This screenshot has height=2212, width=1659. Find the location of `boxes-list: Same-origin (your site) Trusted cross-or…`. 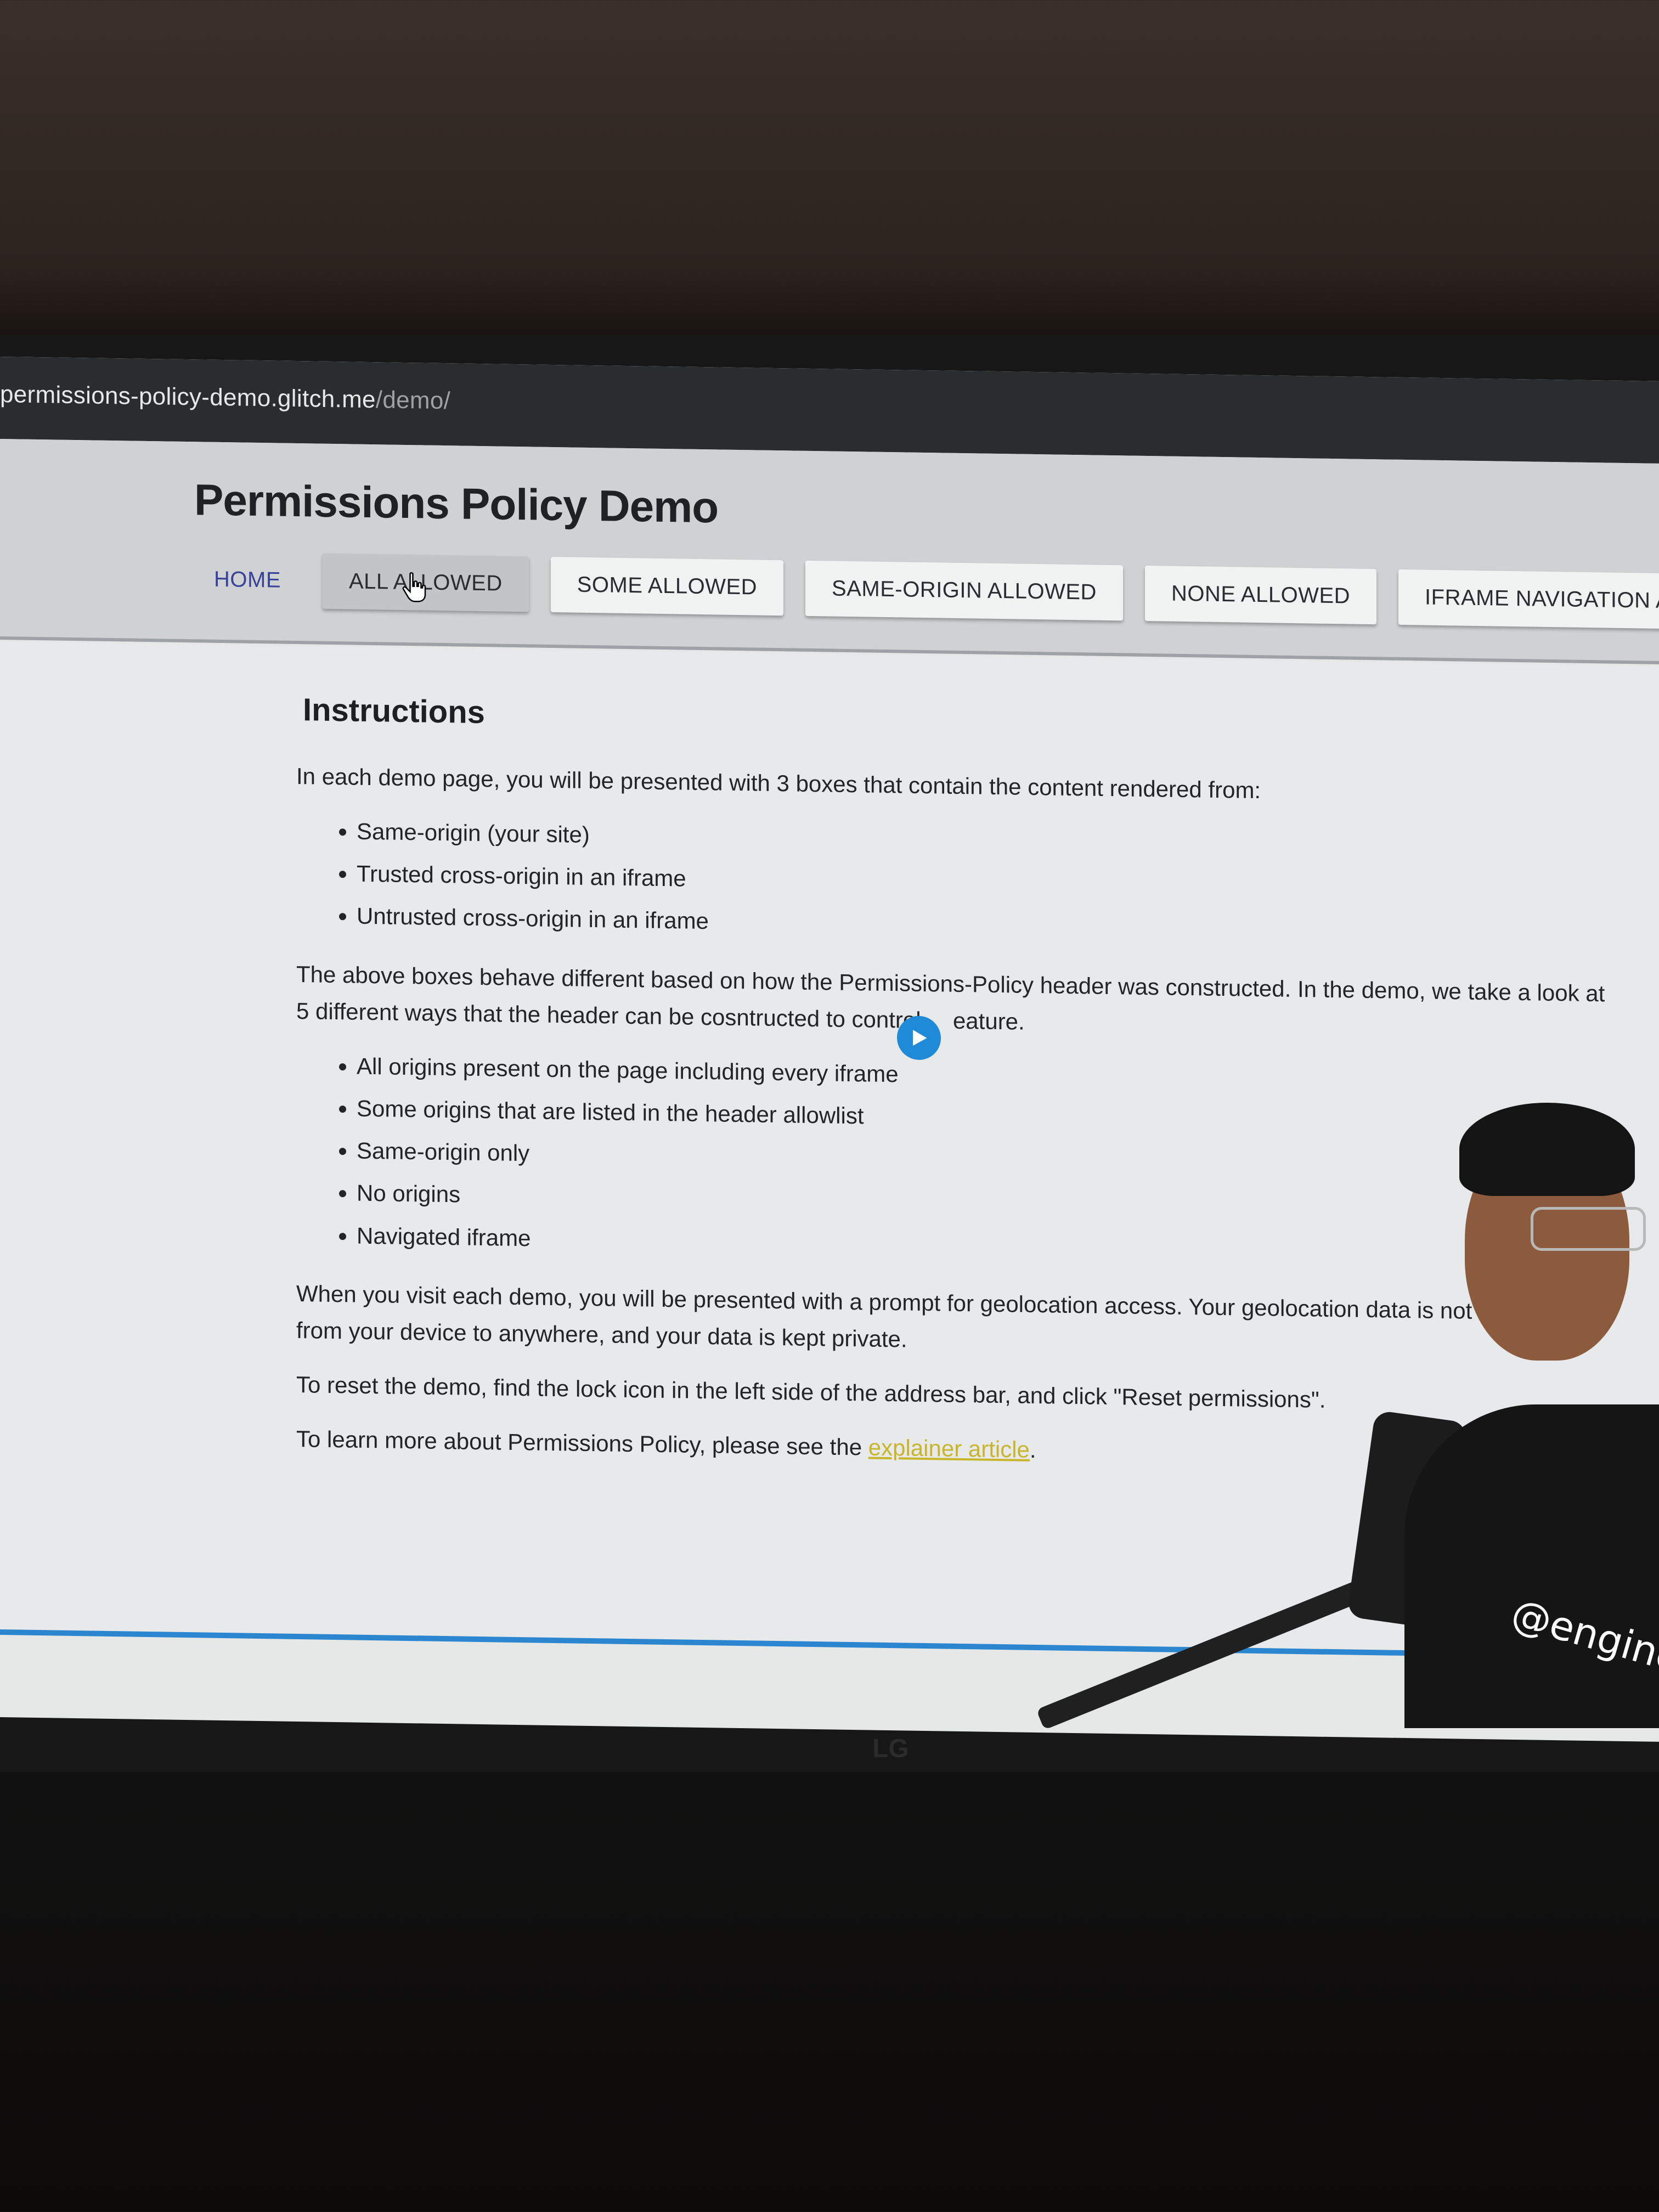

boxes-list: Same-origin (your site) Trusted cross-or… is located at coordinates (955, 883).